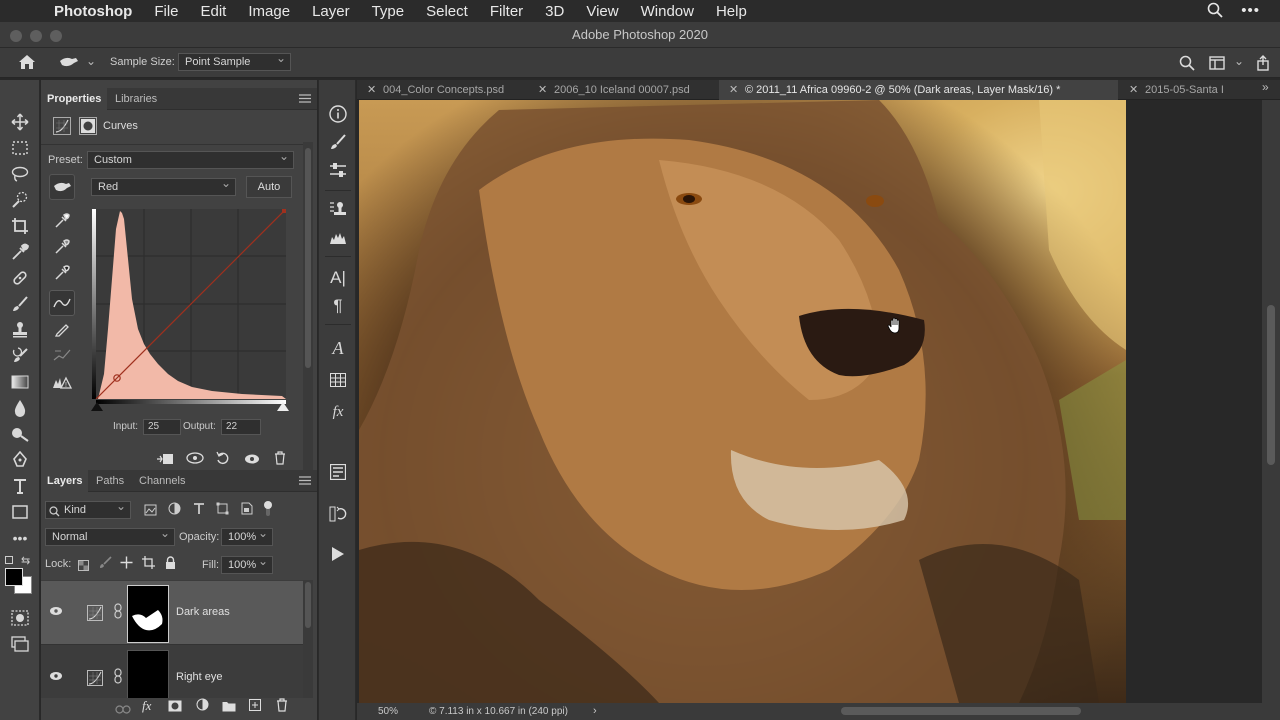 This screenshot has width=1280, height=720. Describe the element at coordinates (162, 481) in the screenshot. I see `tab-channels: Channels` at that location.